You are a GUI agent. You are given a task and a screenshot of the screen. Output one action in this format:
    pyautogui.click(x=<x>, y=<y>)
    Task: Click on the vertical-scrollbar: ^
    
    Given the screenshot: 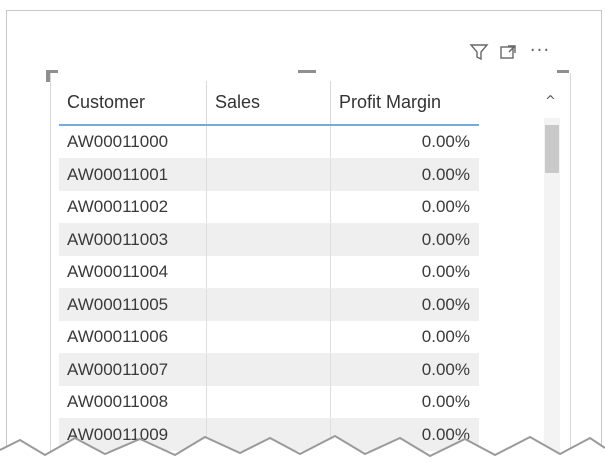 What is the action you would take?
    pyautogui.click(x=550, y=275)
    